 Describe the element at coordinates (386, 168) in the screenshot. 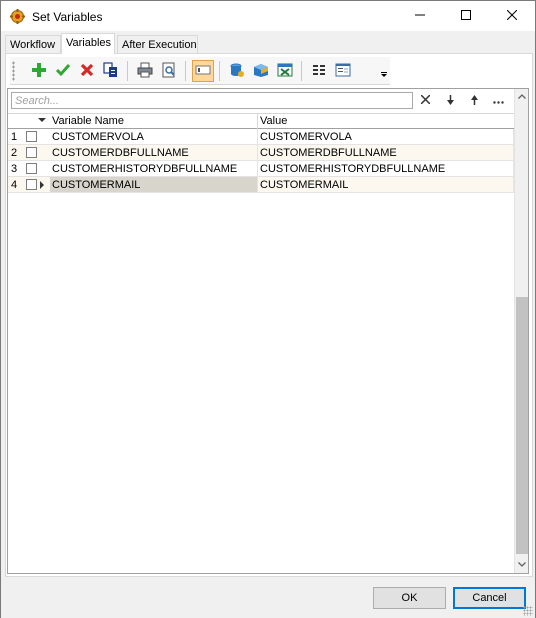

I see `variable-value-cell: CUSTOMERHISTORYDBFULLNAME` at that location.